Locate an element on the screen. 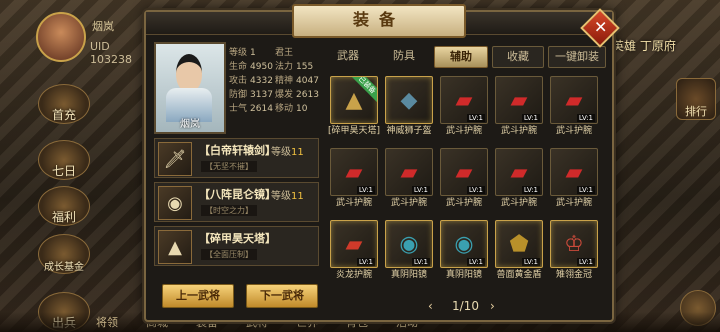  stat-cell: 生命 4950 is located at coordinates (251, 67).